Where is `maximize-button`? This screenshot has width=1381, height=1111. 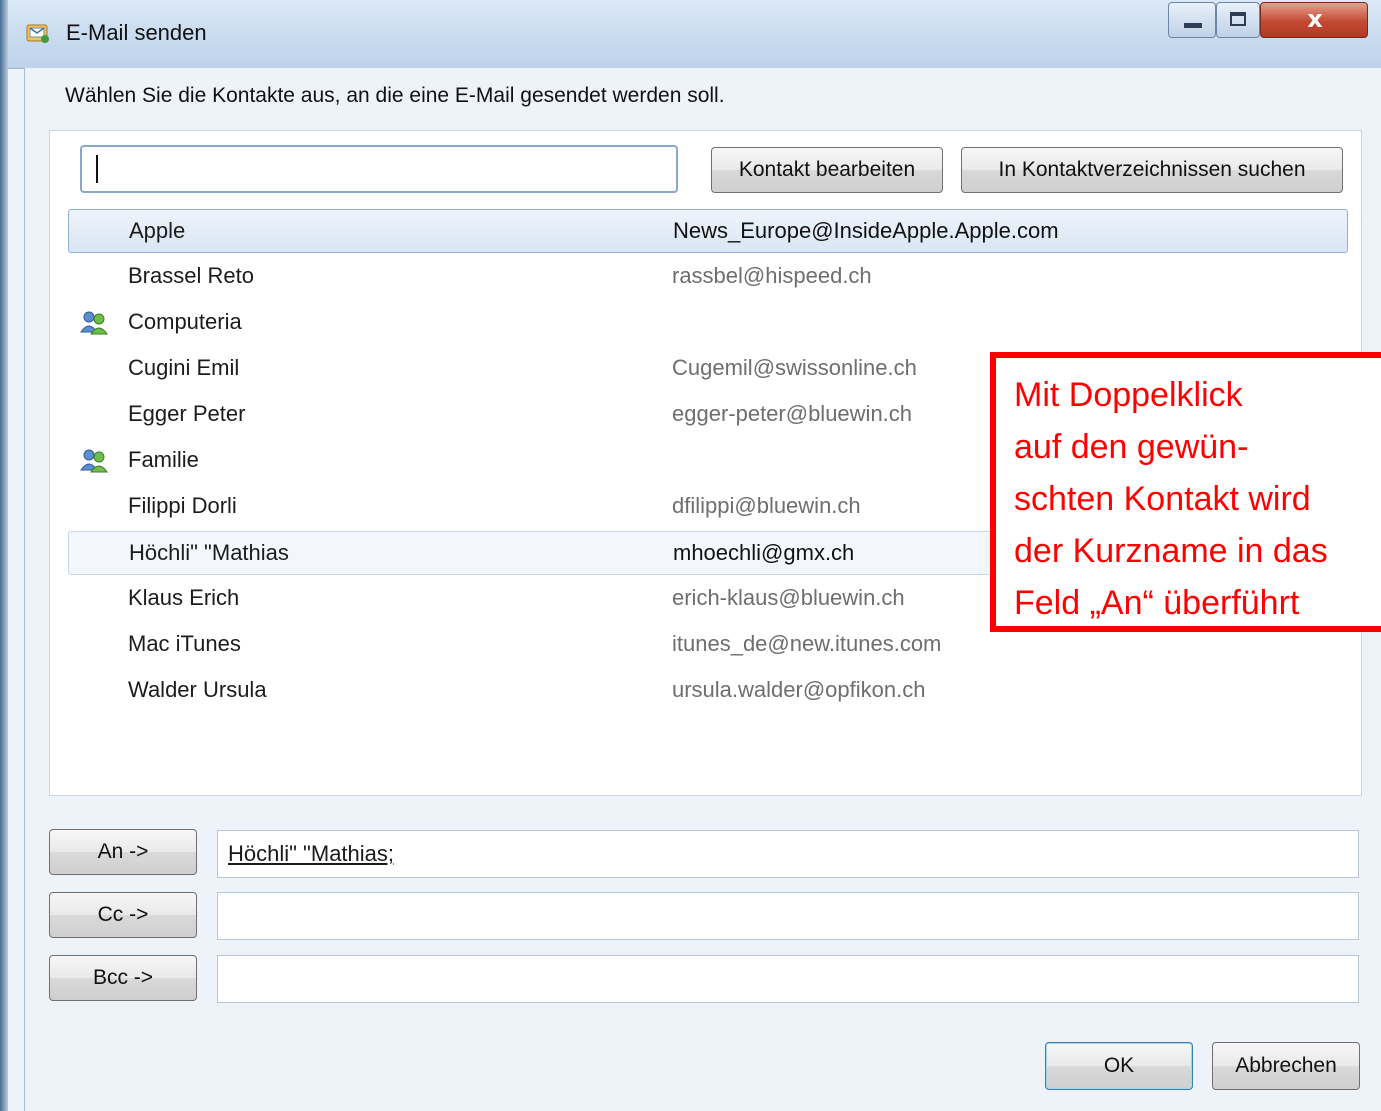
maximize-button is located at coordinates (1238, 20).